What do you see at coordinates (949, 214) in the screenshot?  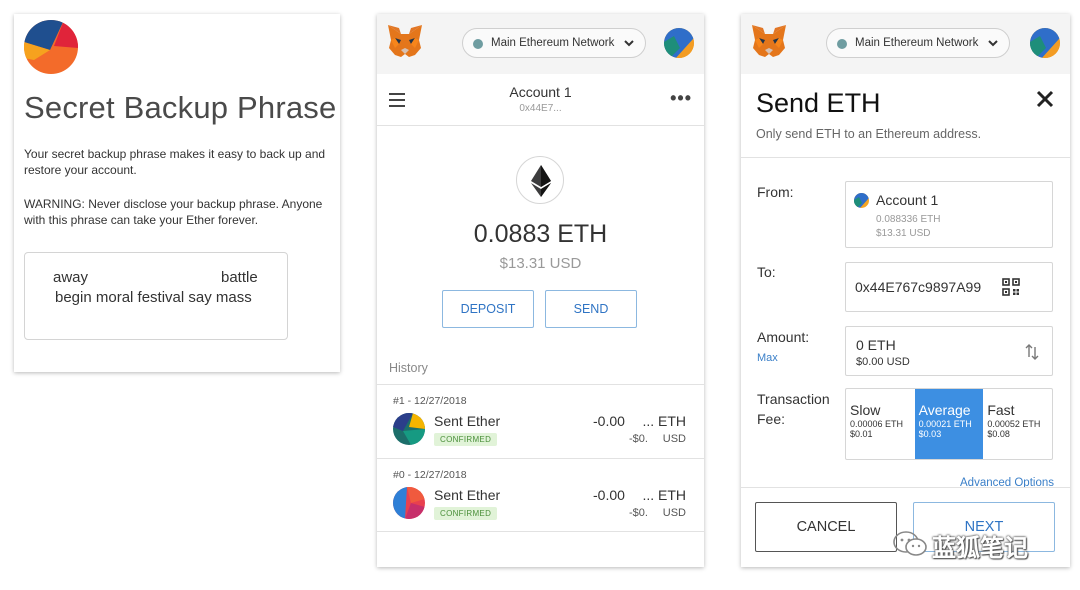 I see `from-account-selector: Account 1 0.088336 ETH $13.31 USD` at bounding box center [949, 214].